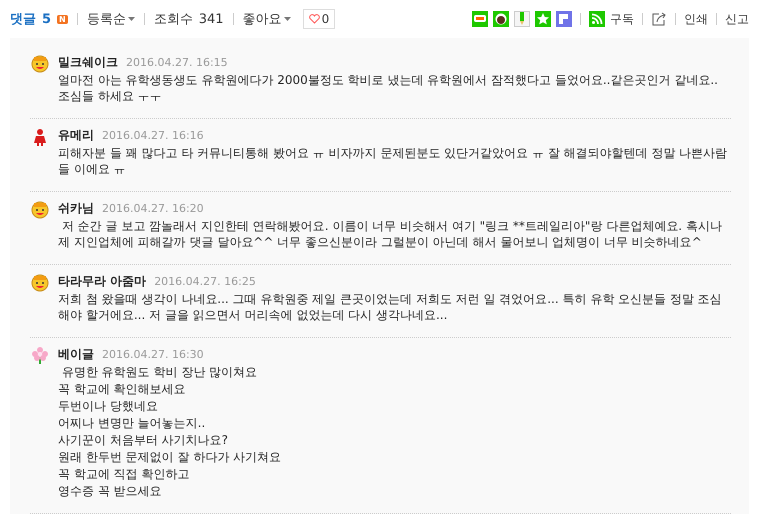 Image resolution: width=759 pixels, height=530 pixels. I want to click on pencil-note-icon, so click(522, 19).